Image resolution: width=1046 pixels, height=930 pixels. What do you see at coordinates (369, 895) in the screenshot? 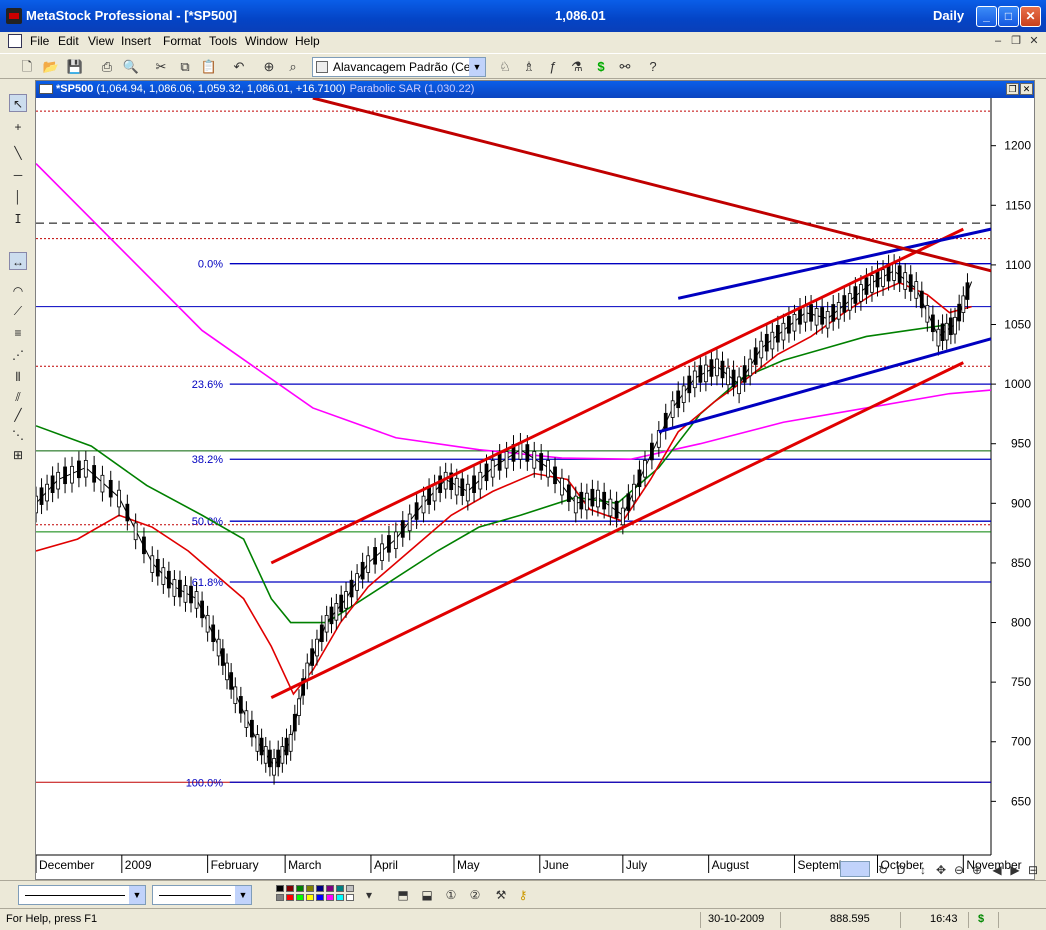
I see `palette-dropdown-icon: ▾` at bounding box center [369, 895].